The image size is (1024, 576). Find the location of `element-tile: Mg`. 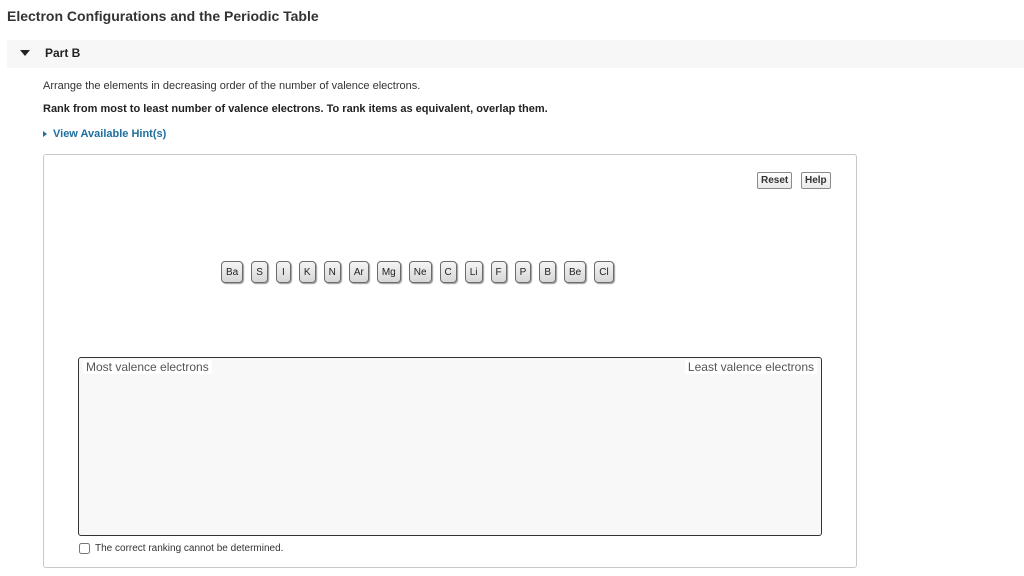

element-tile: Mg is located at coordinates (388, 272).